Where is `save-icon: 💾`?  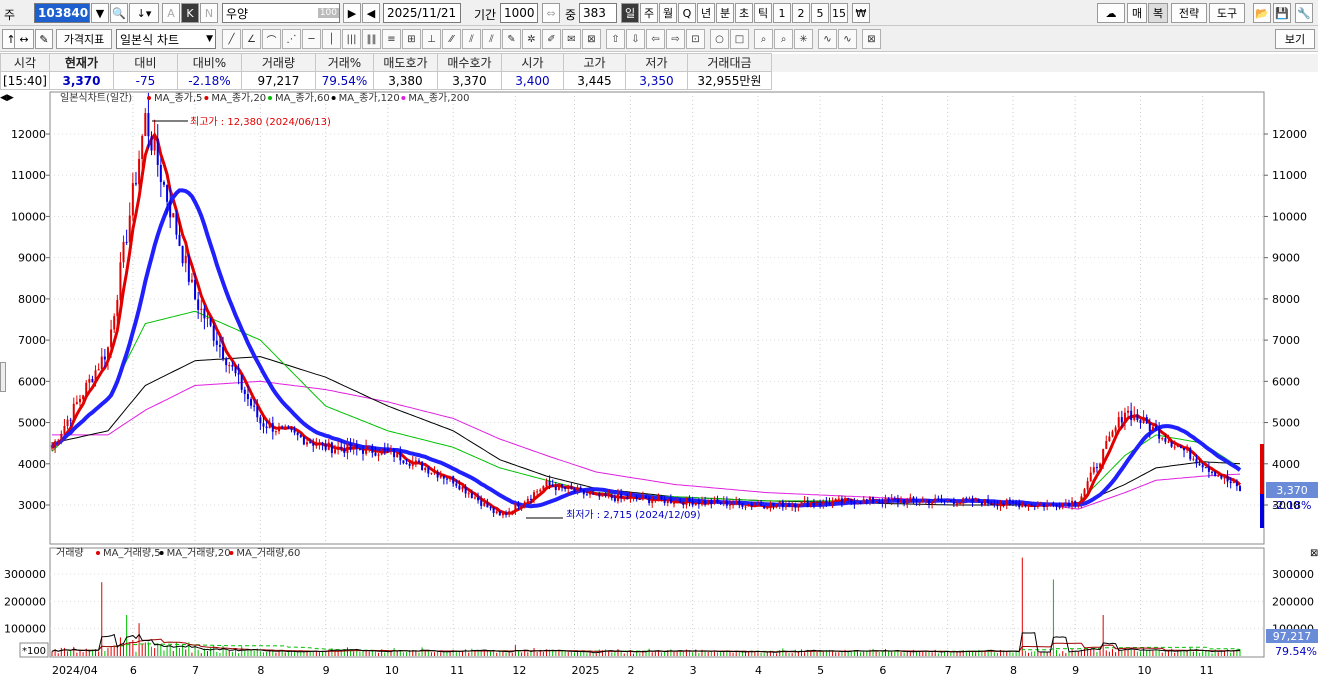 save-icon: 💾 is located at coordinates (1282, 13).